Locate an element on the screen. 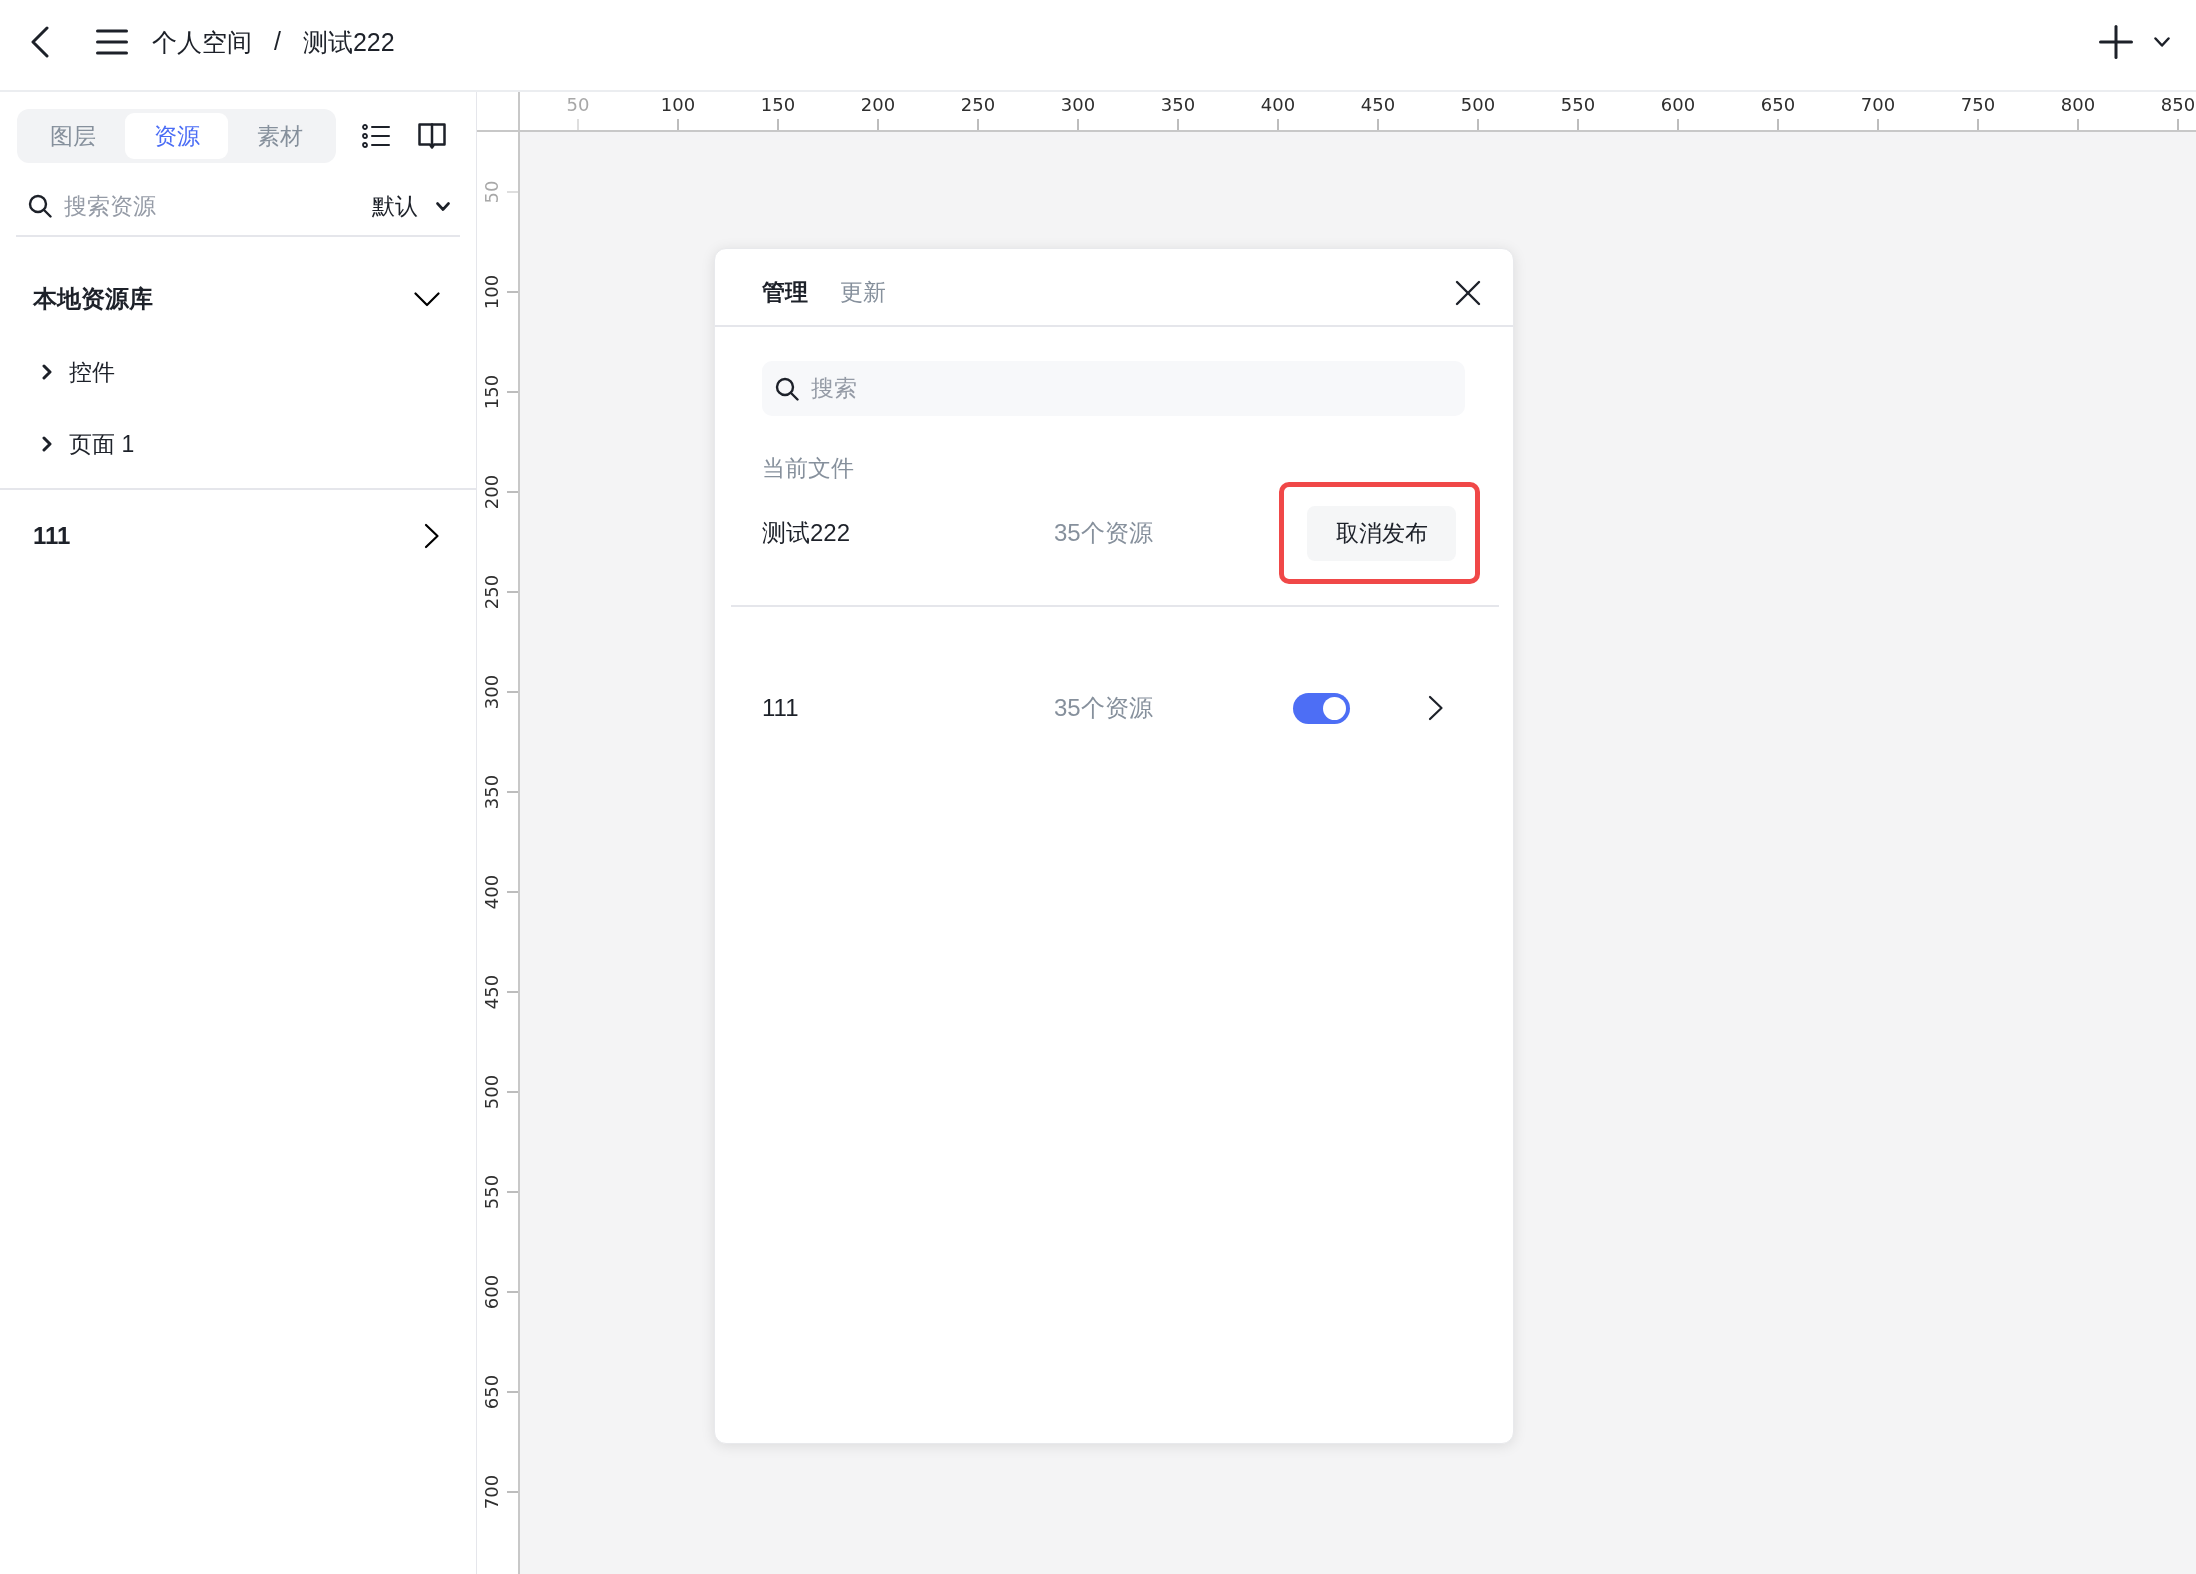 The width and height of the screenshot is (2196, 1574). section-heading: 当前文件 is located at coordinates (808, 468).